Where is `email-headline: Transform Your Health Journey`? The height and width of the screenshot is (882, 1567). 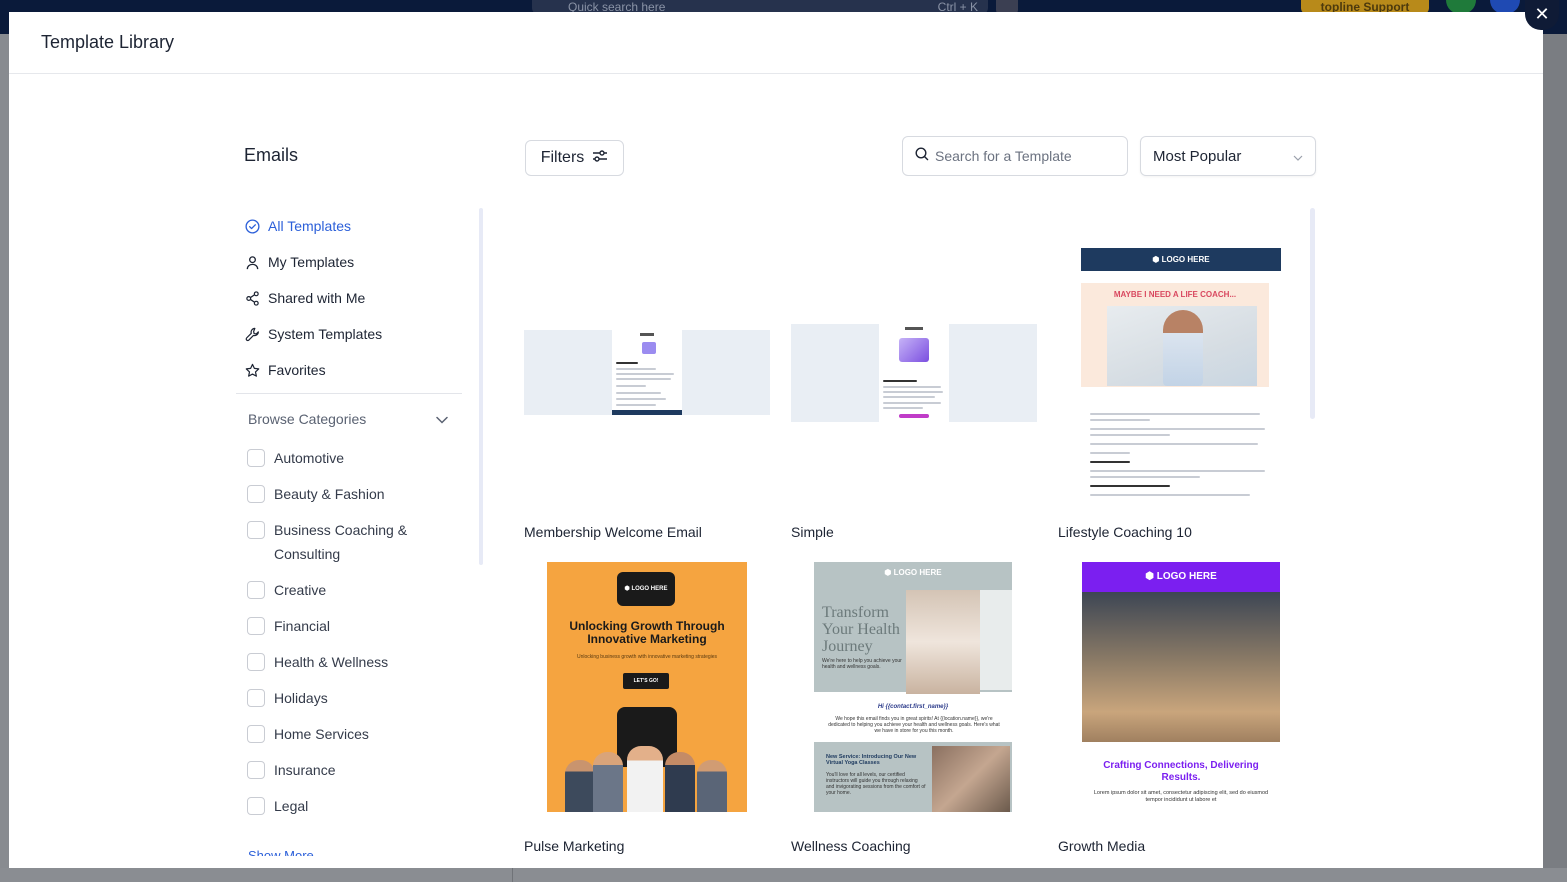 email-headline: Transform Your Health Journey is located at coordinates (861, 629).